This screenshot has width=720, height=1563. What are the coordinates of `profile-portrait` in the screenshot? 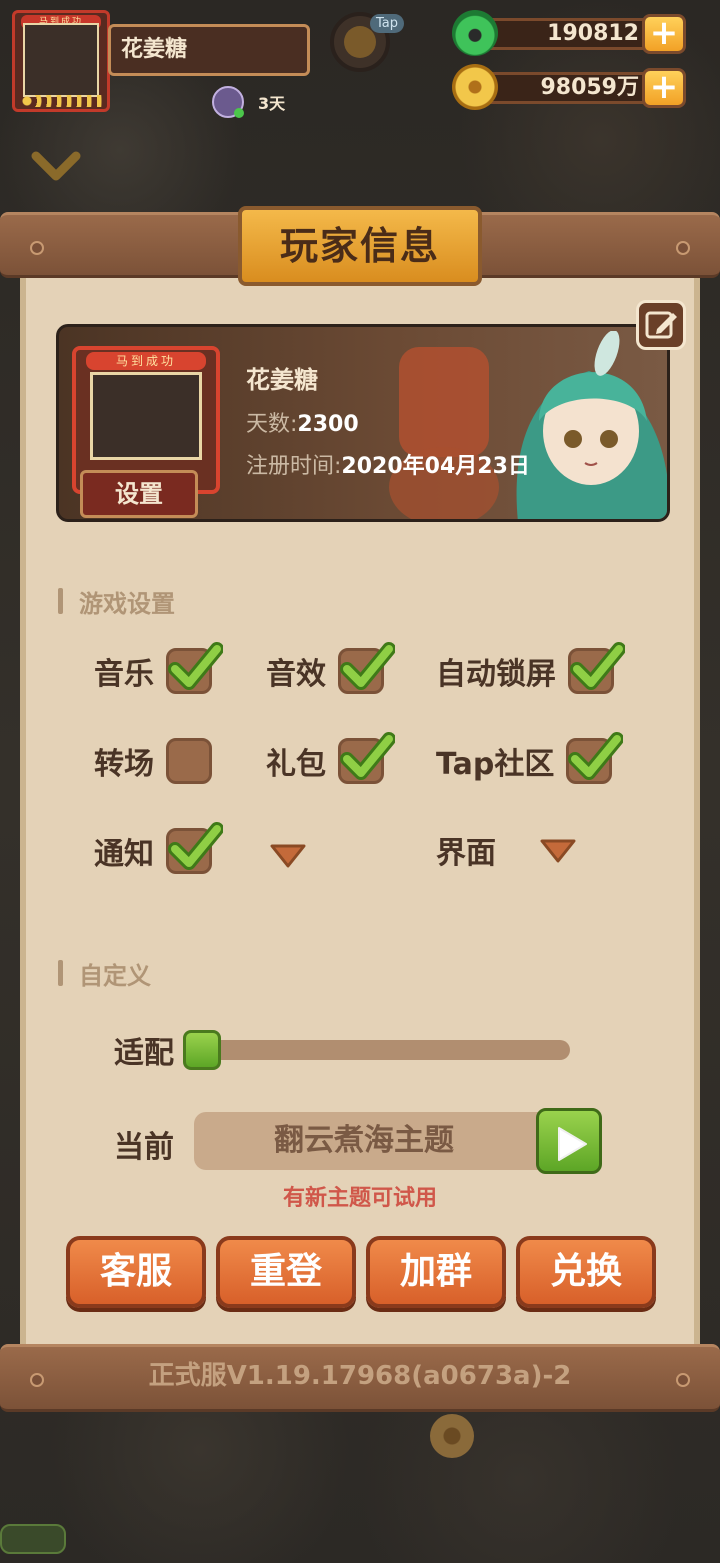 It's located at (146, 416).